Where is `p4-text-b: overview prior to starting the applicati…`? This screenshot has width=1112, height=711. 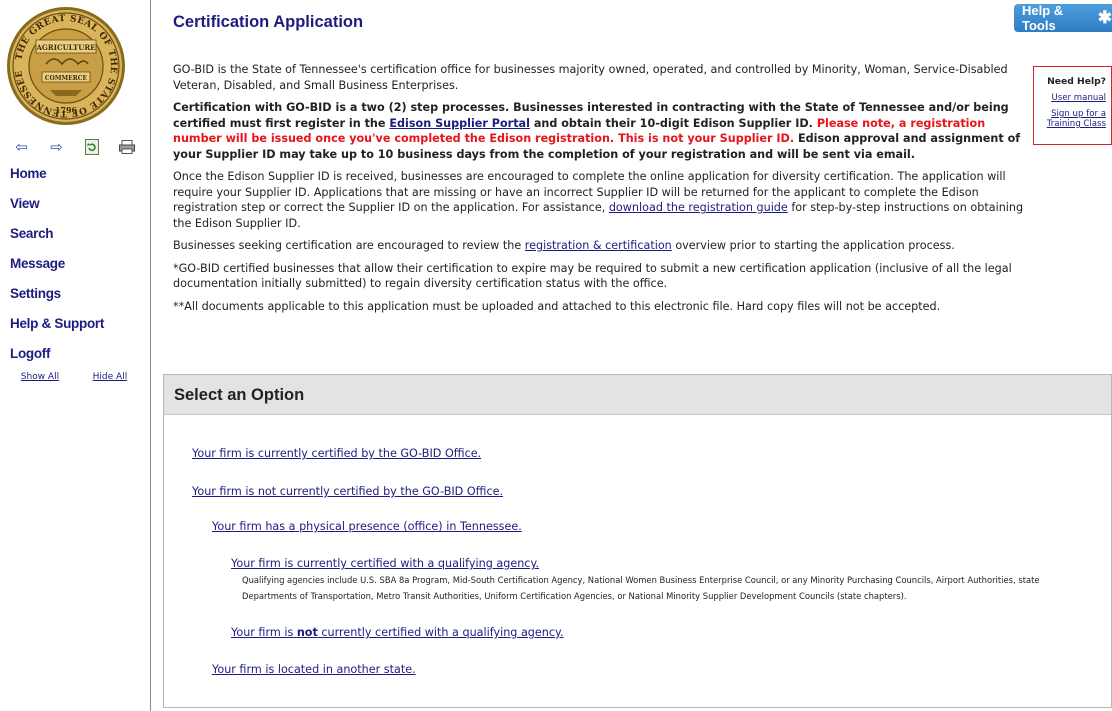
p4-text-b: overview prior to starting the applicati… is located at coordinates (813, 245).